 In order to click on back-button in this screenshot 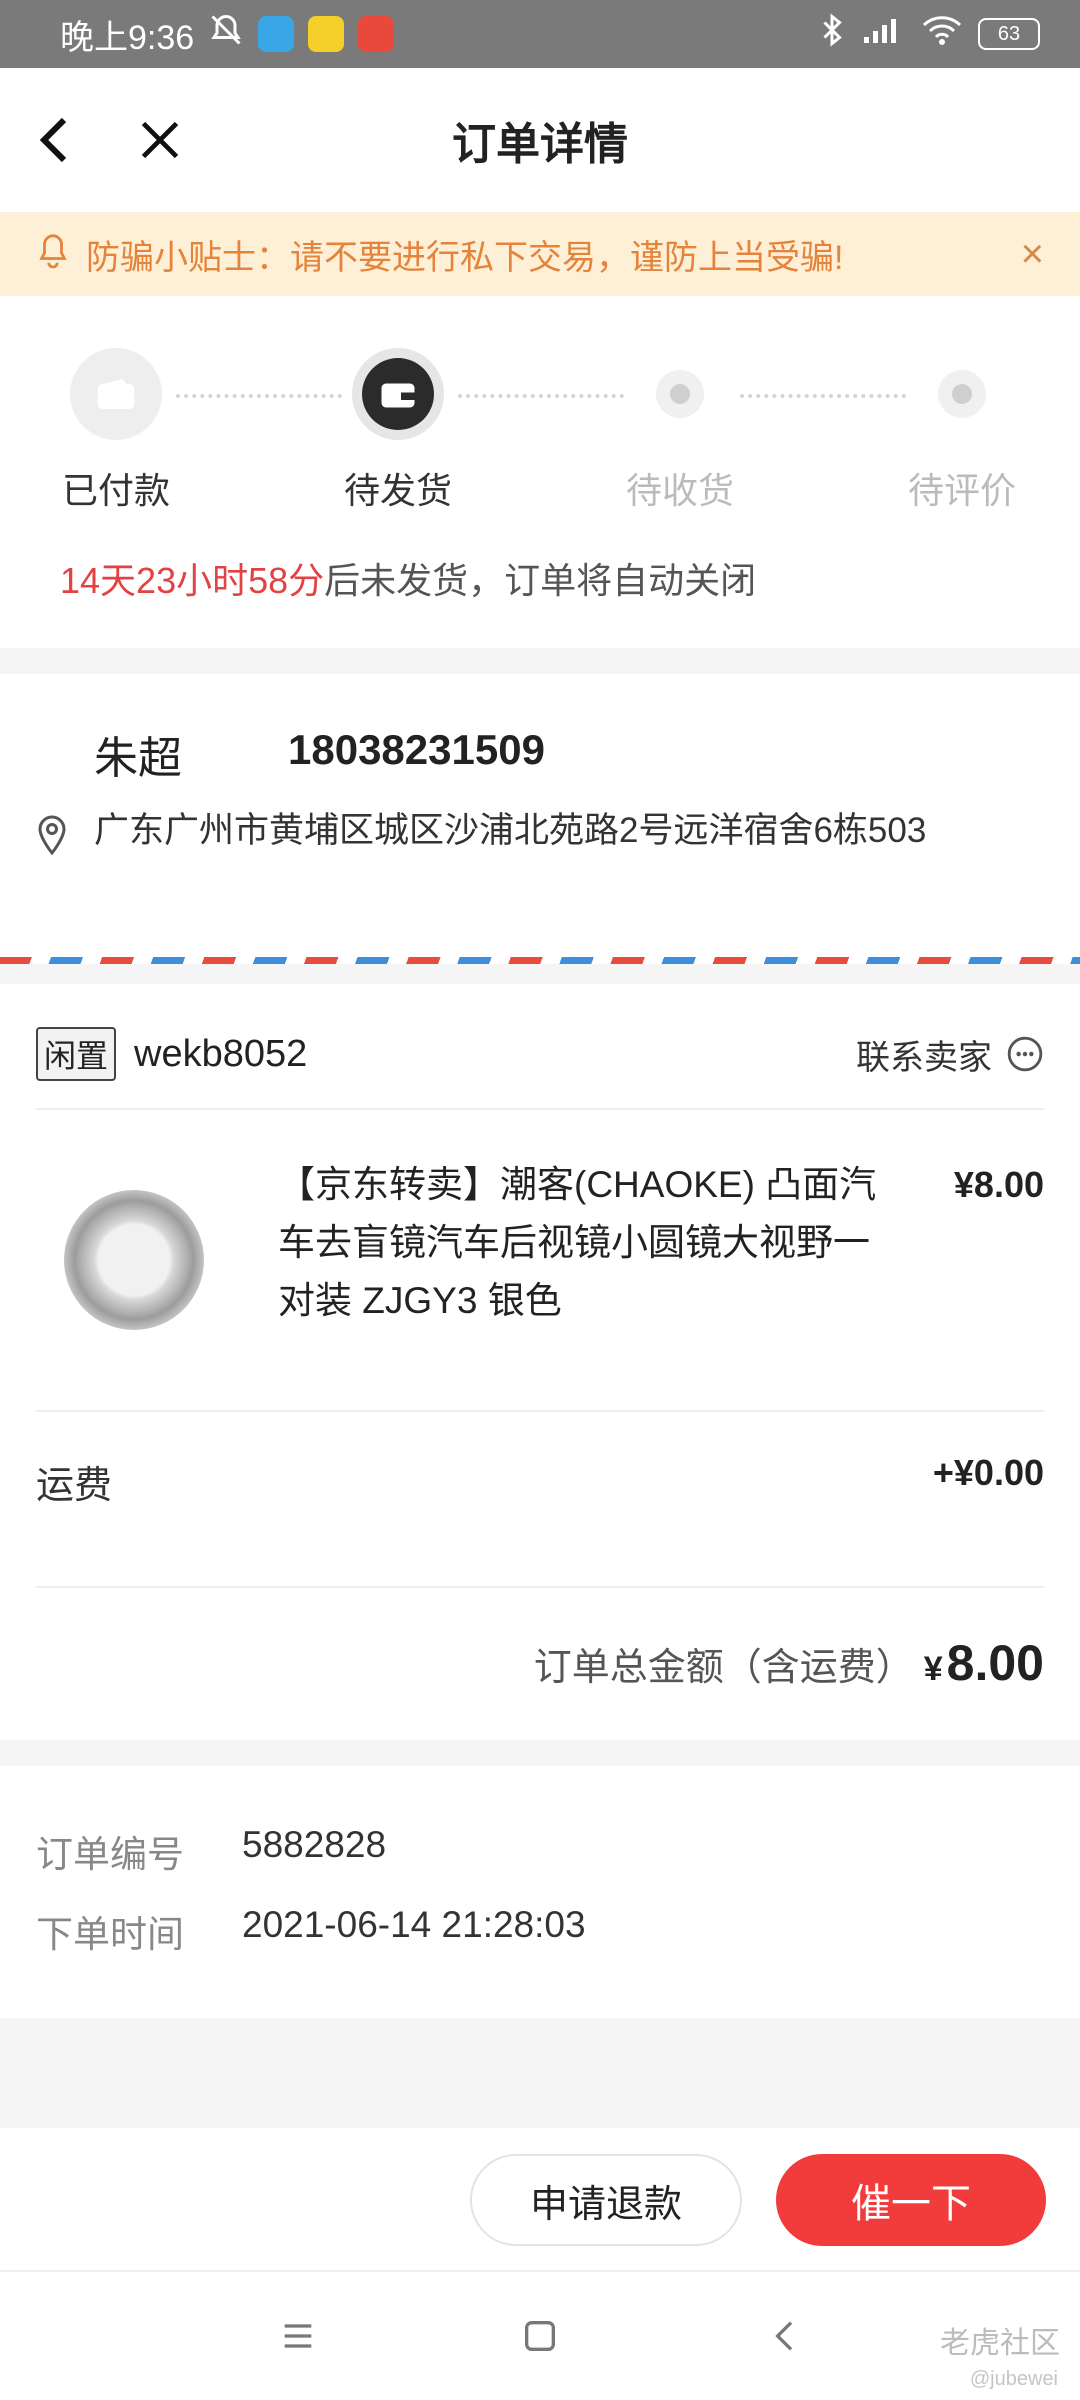, I will do `click(56, 140)`.